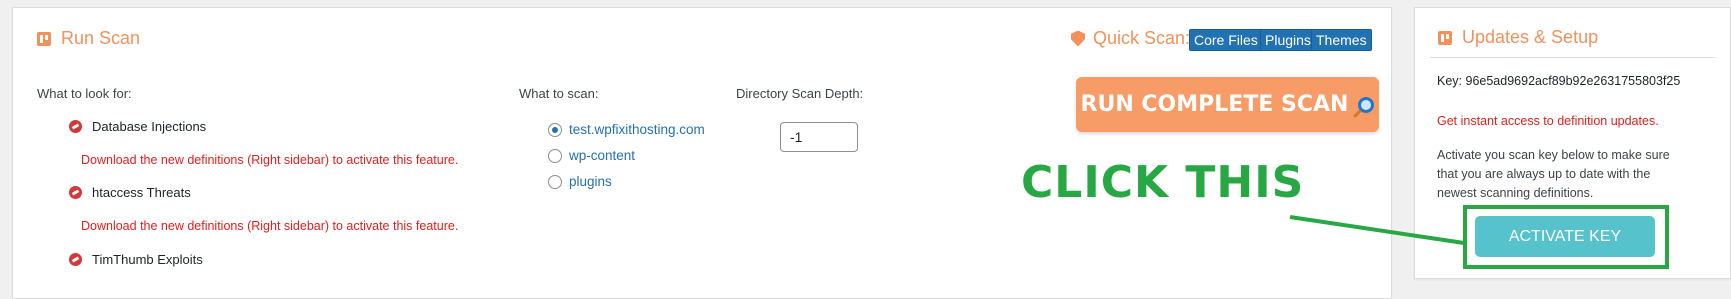  What do you see at coordinates (1227, 104) in the screenshot?
I see `run-complete-scan-button: RUN COMPLETE SCAN` at bounding box center [1227, 104].